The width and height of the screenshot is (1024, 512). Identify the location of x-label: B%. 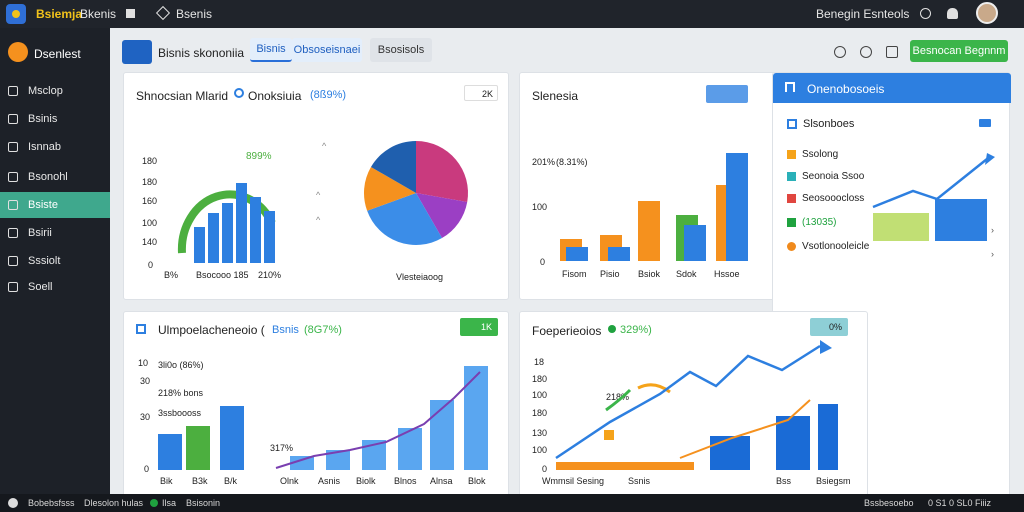
(171, 275).